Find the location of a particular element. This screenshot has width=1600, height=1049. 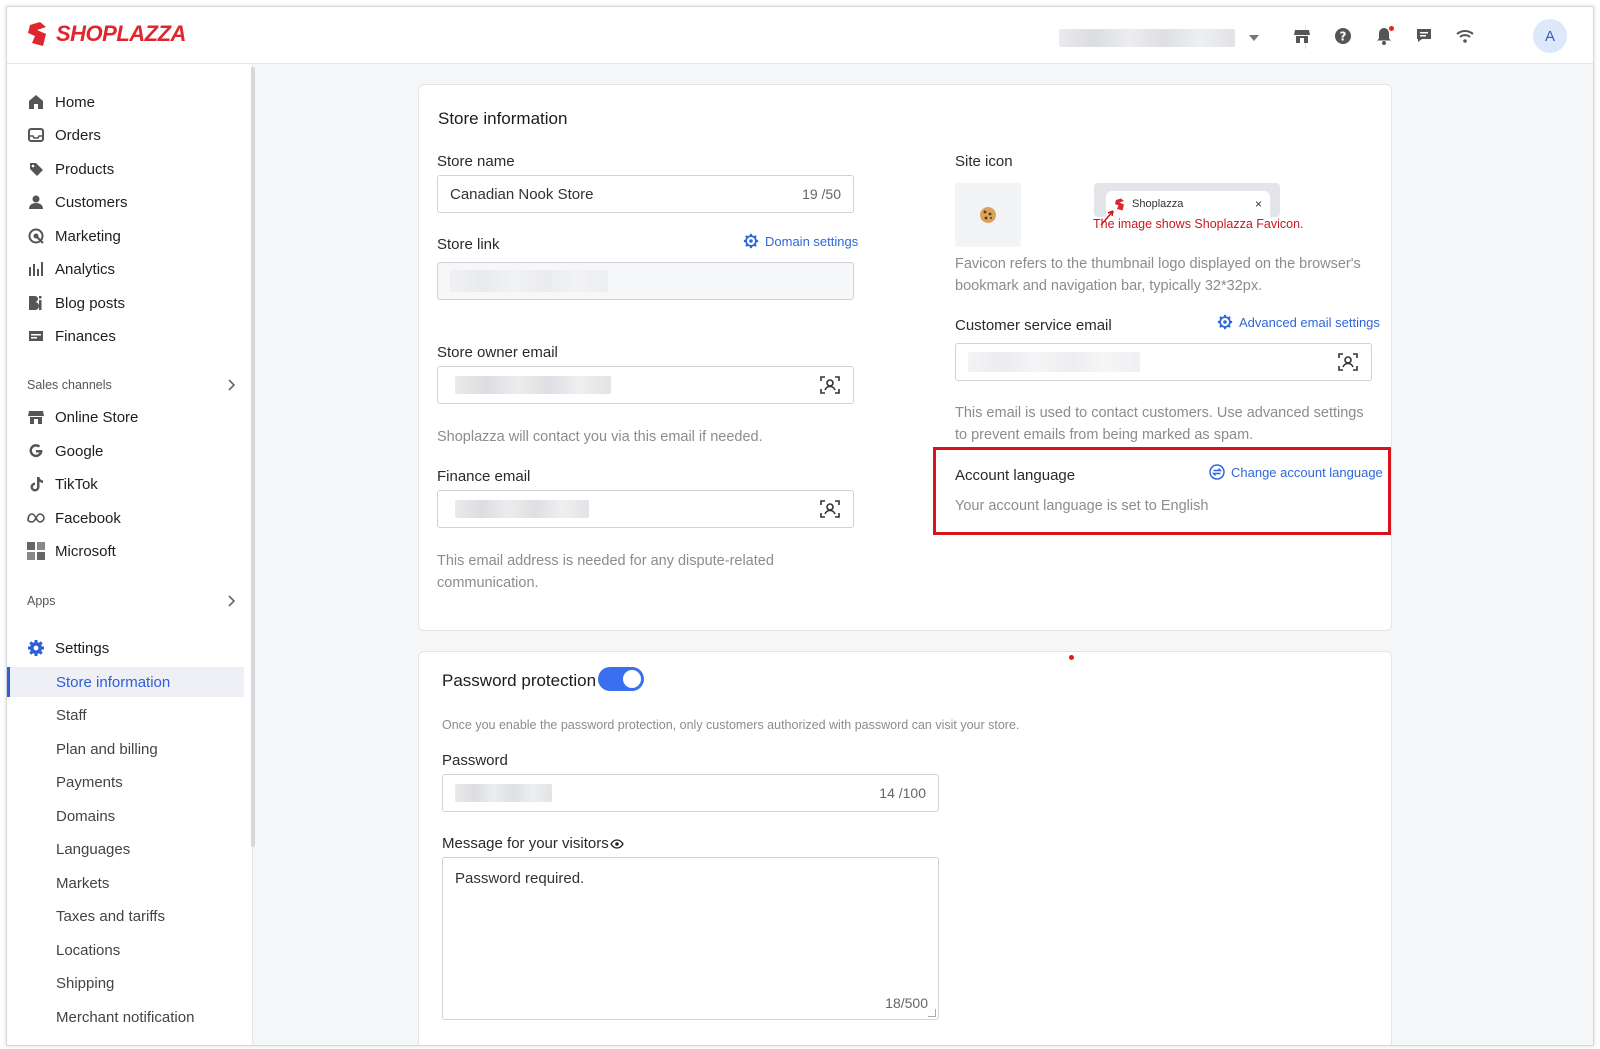

sidebar-item-tiktok: TikTok is located at coordinates (127, 484).